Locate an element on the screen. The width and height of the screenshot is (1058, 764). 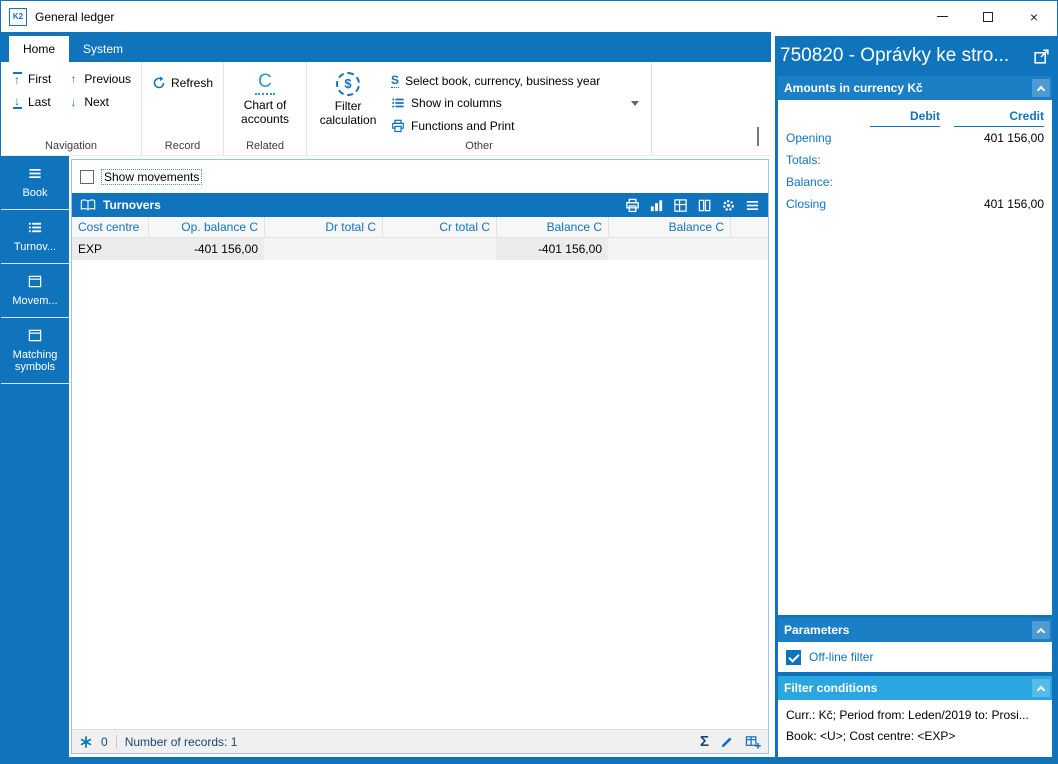
minimize-icon is located at coordinates (942, 16).